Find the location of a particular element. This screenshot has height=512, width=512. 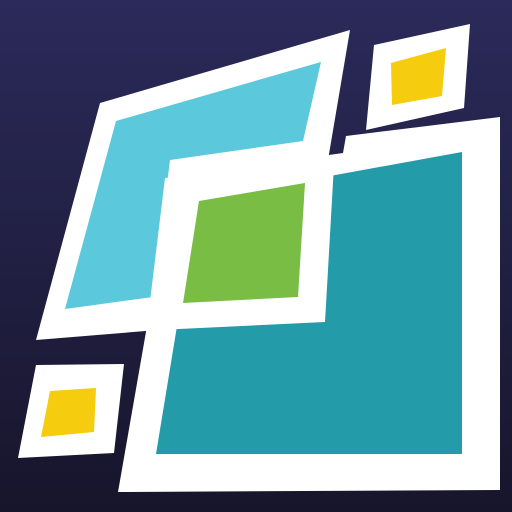

yellow-tile-bottom-left is located at coordinates (71, 411).